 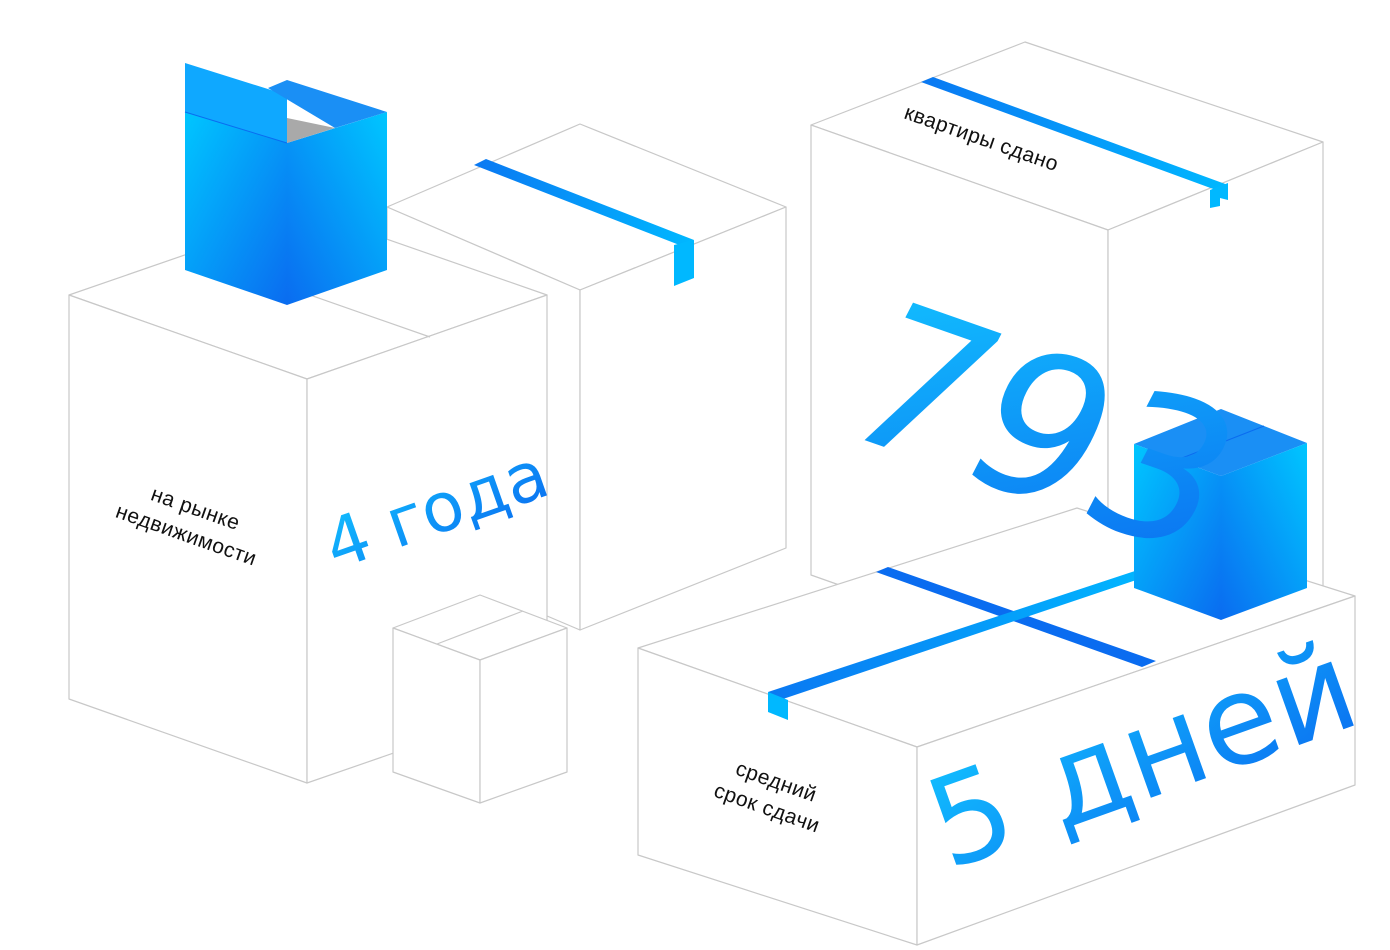 I want to click on open-box-icon, so click(x=285, y=184).